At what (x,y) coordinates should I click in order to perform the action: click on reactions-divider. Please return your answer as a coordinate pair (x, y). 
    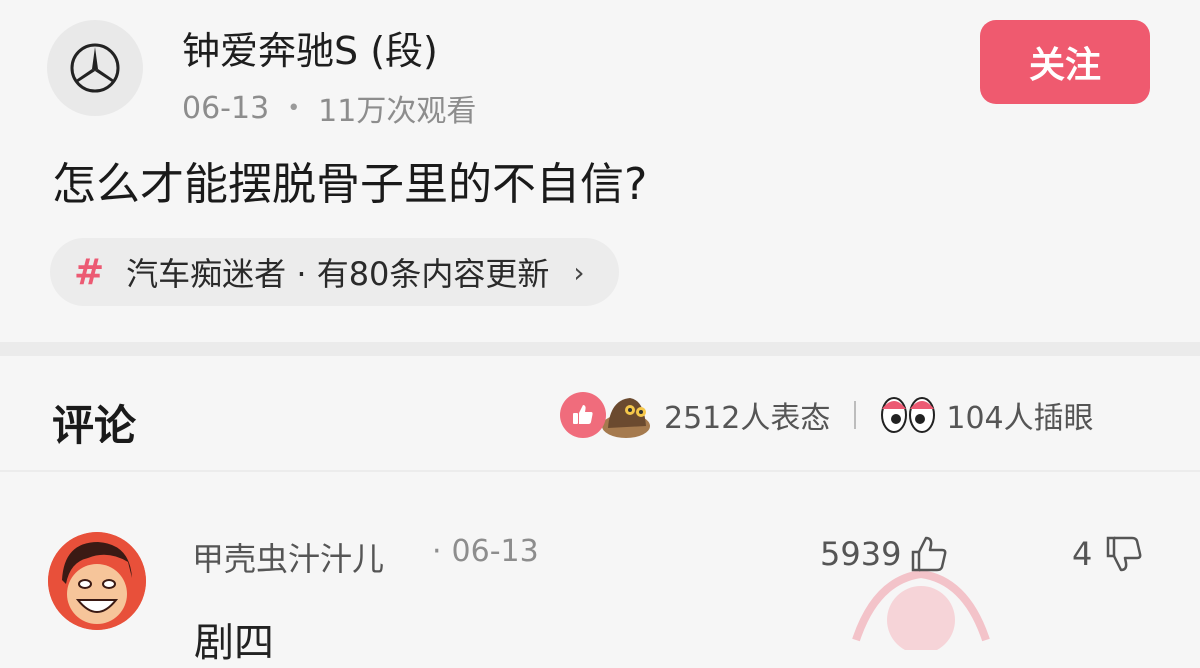
    Looking at the image, I should click on (855, 415).